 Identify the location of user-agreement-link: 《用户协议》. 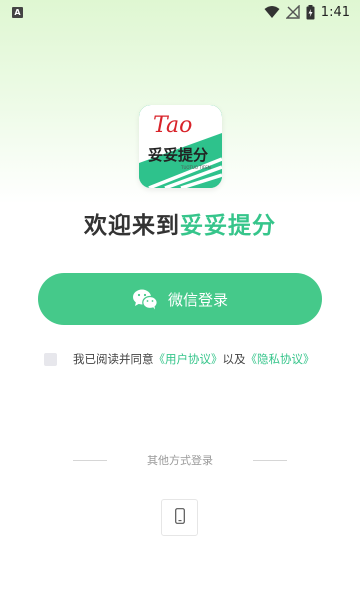
(188, 359).